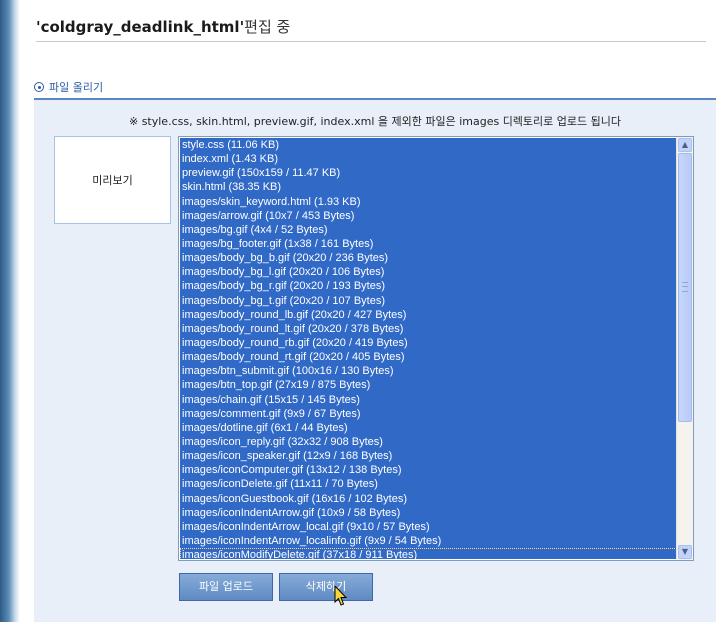 This screenshot has height=622, width=720. What do you see at coordinates (10, 311) in the screenshot?
I see `window-left-edge` at bounding box center [10, 311].